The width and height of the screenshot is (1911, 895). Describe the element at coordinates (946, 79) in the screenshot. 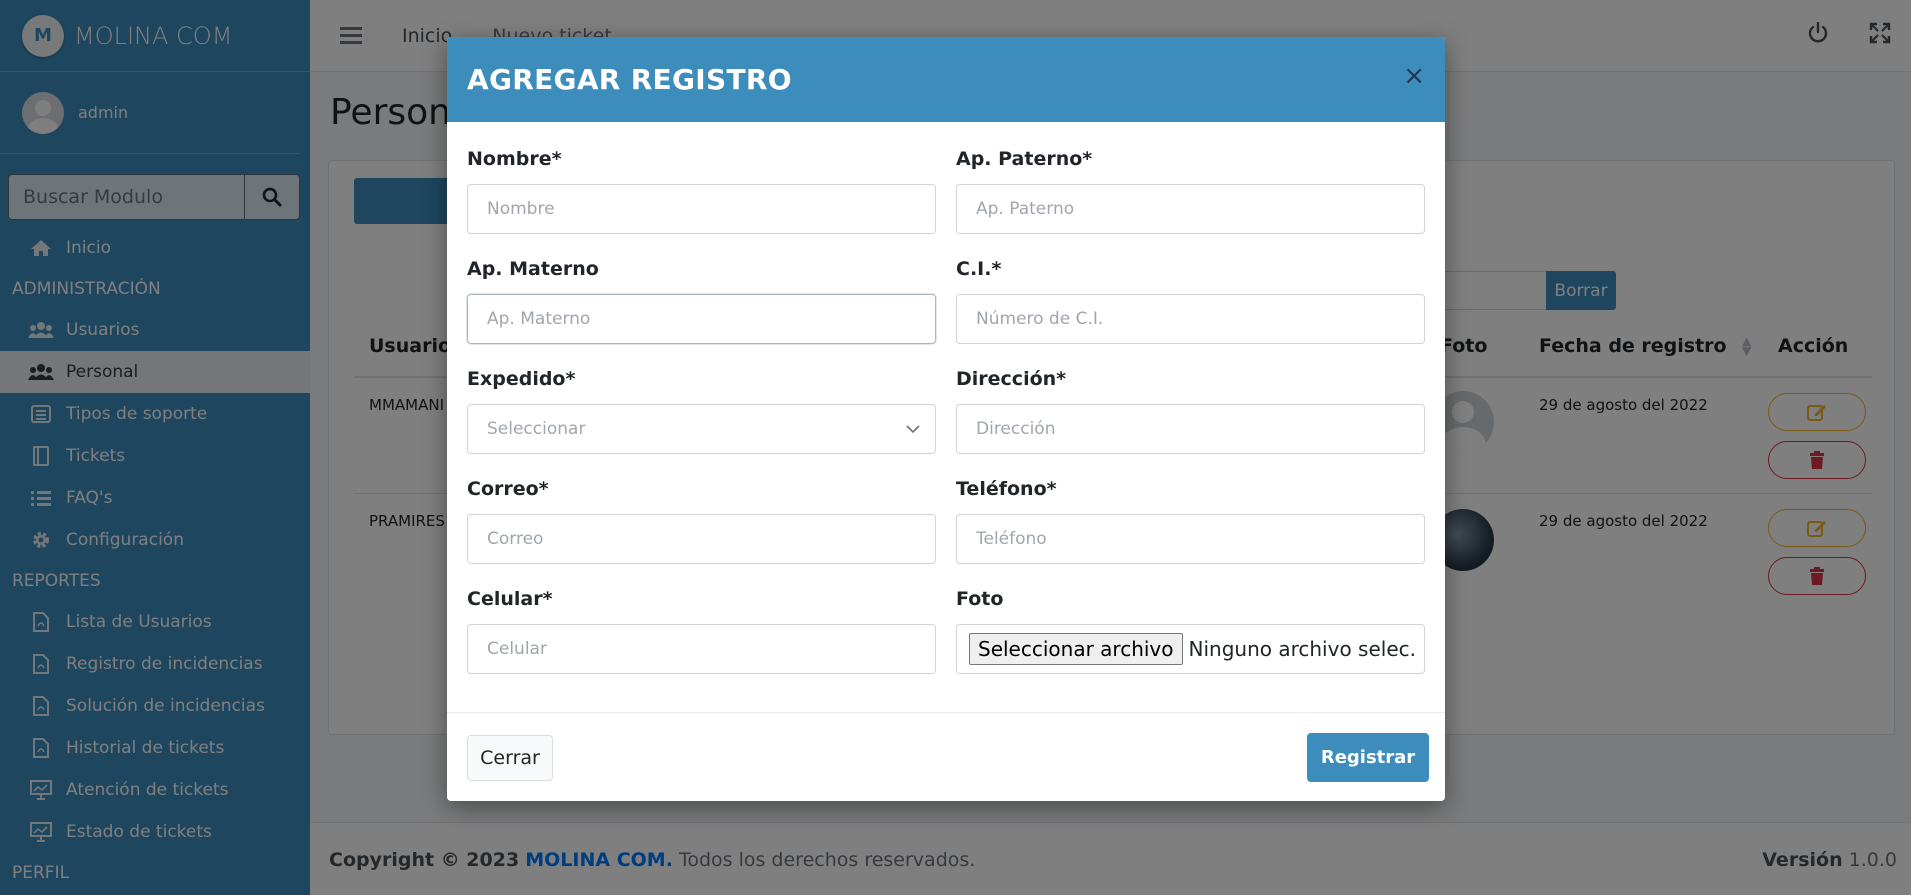

I see `modal-header: AGREGAR REGISTRO ×` at that location.